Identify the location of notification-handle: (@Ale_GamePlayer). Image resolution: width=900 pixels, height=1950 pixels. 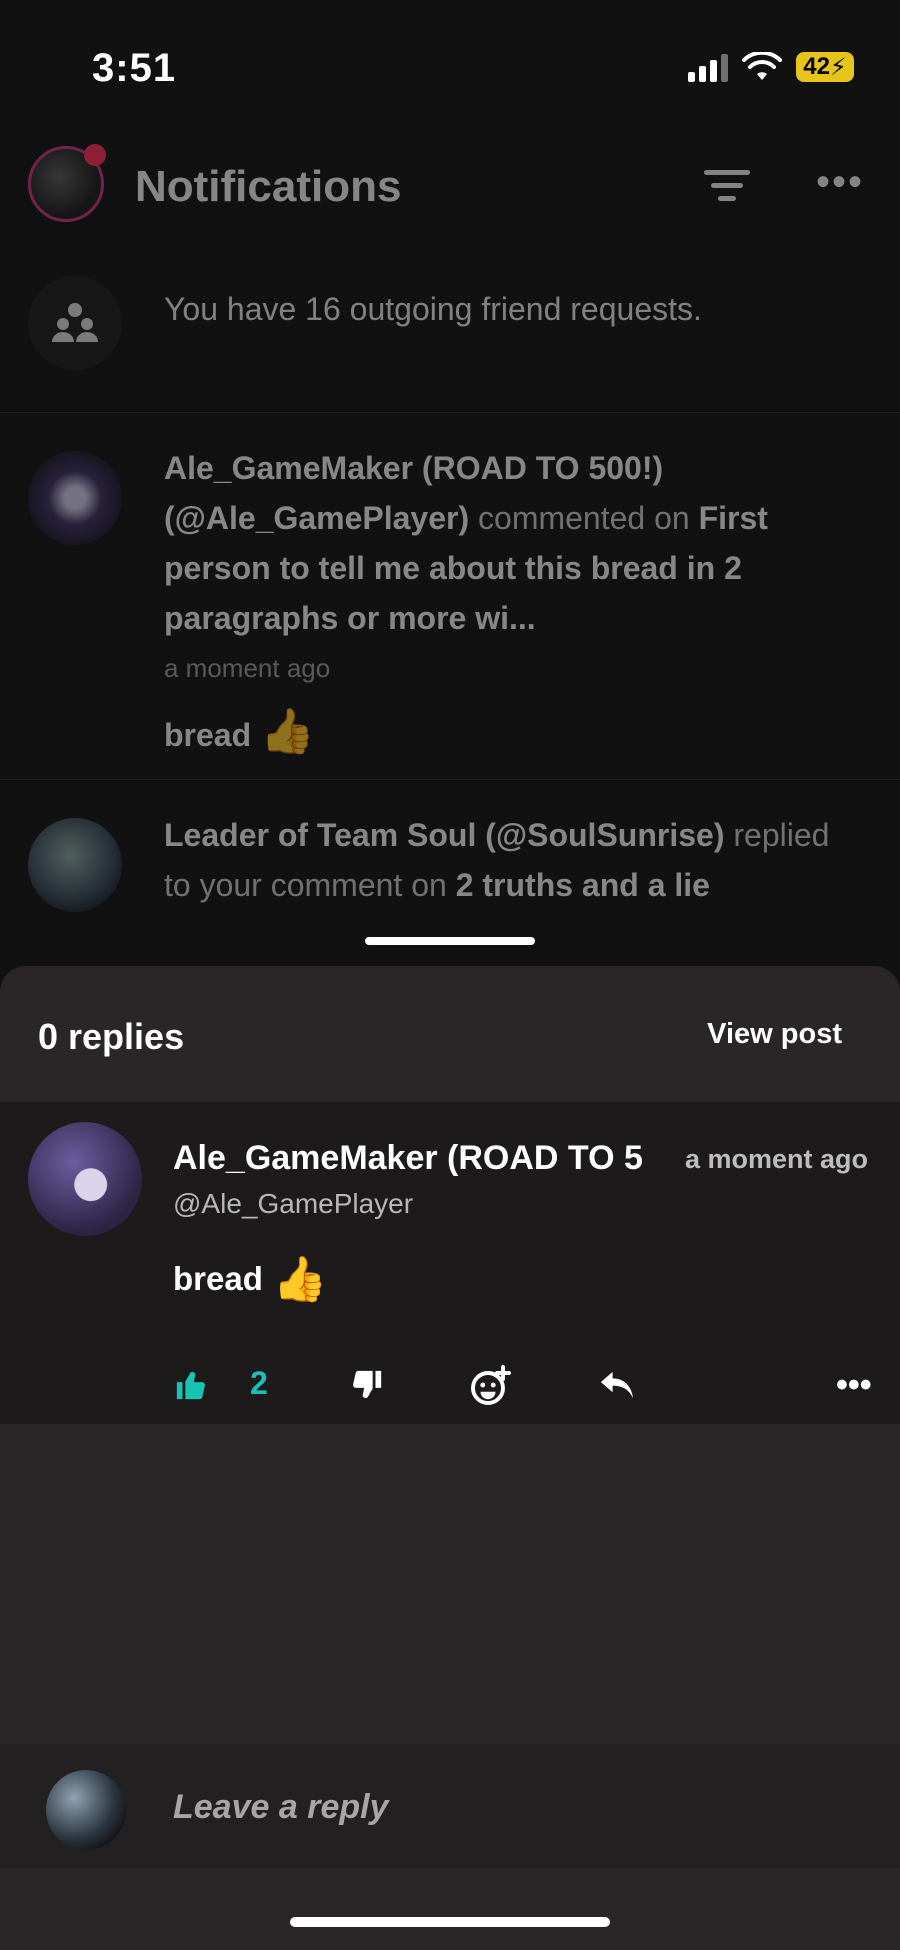
(317, 518).